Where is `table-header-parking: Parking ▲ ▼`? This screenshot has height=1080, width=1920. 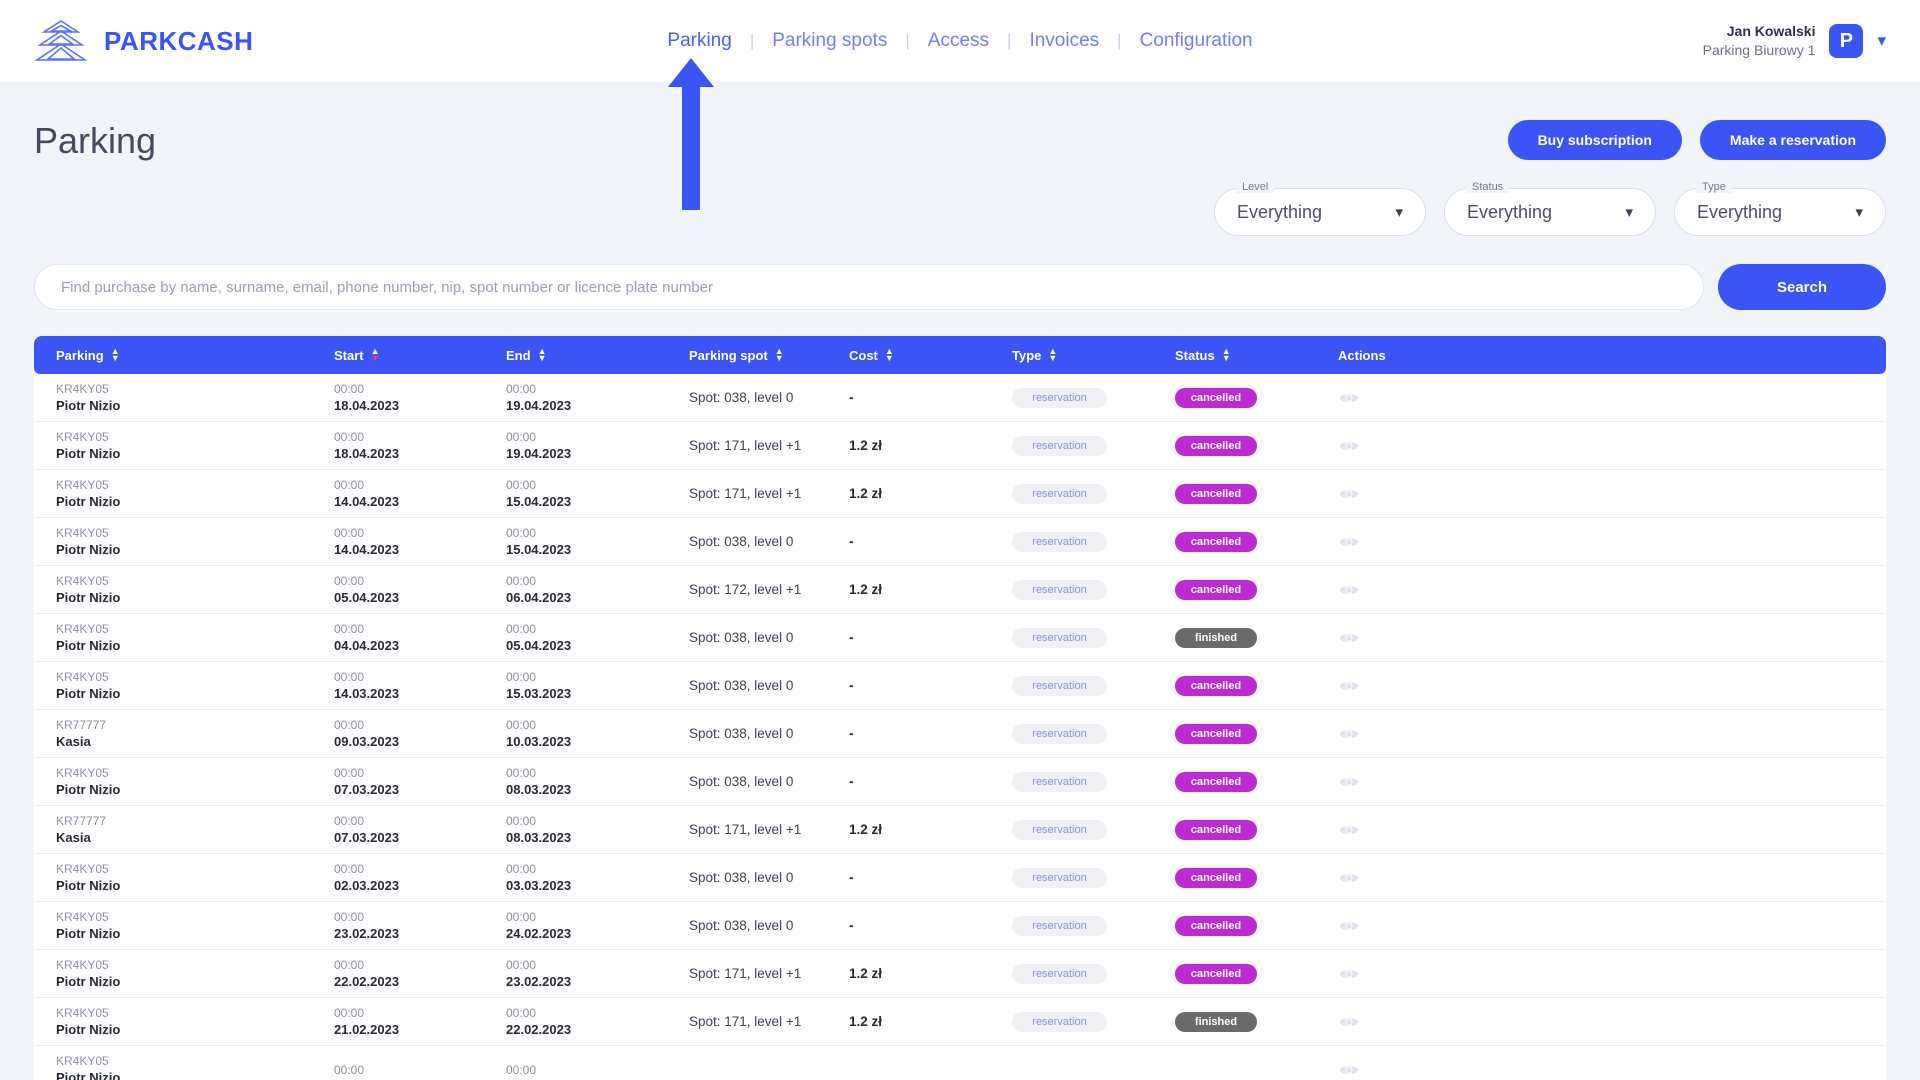 table-header-parking: Parking ▲ ▼ is located at coordinates (184, 355).